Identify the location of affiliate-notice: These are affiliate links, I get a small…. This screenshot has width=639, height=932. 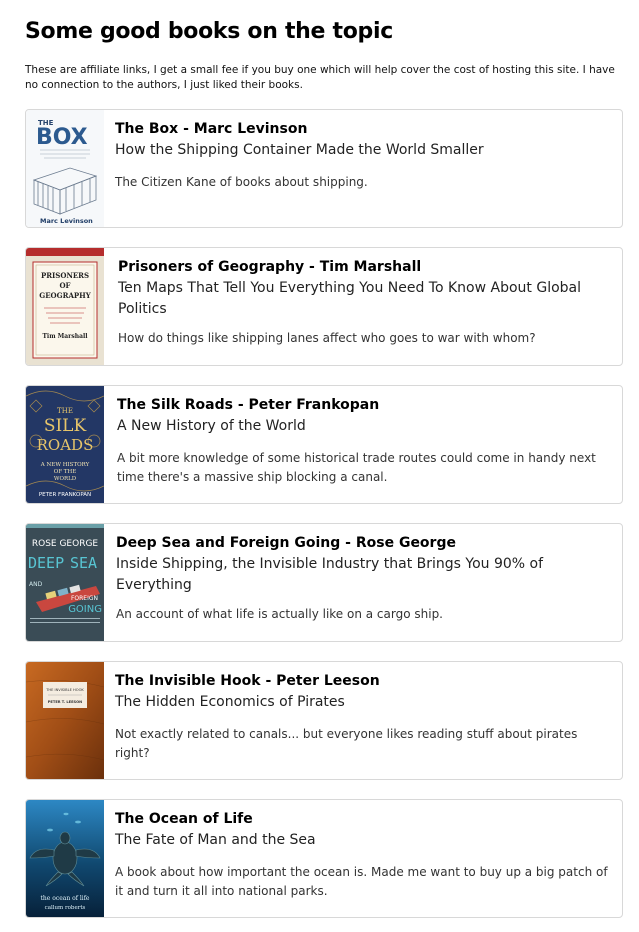
(320, 77).